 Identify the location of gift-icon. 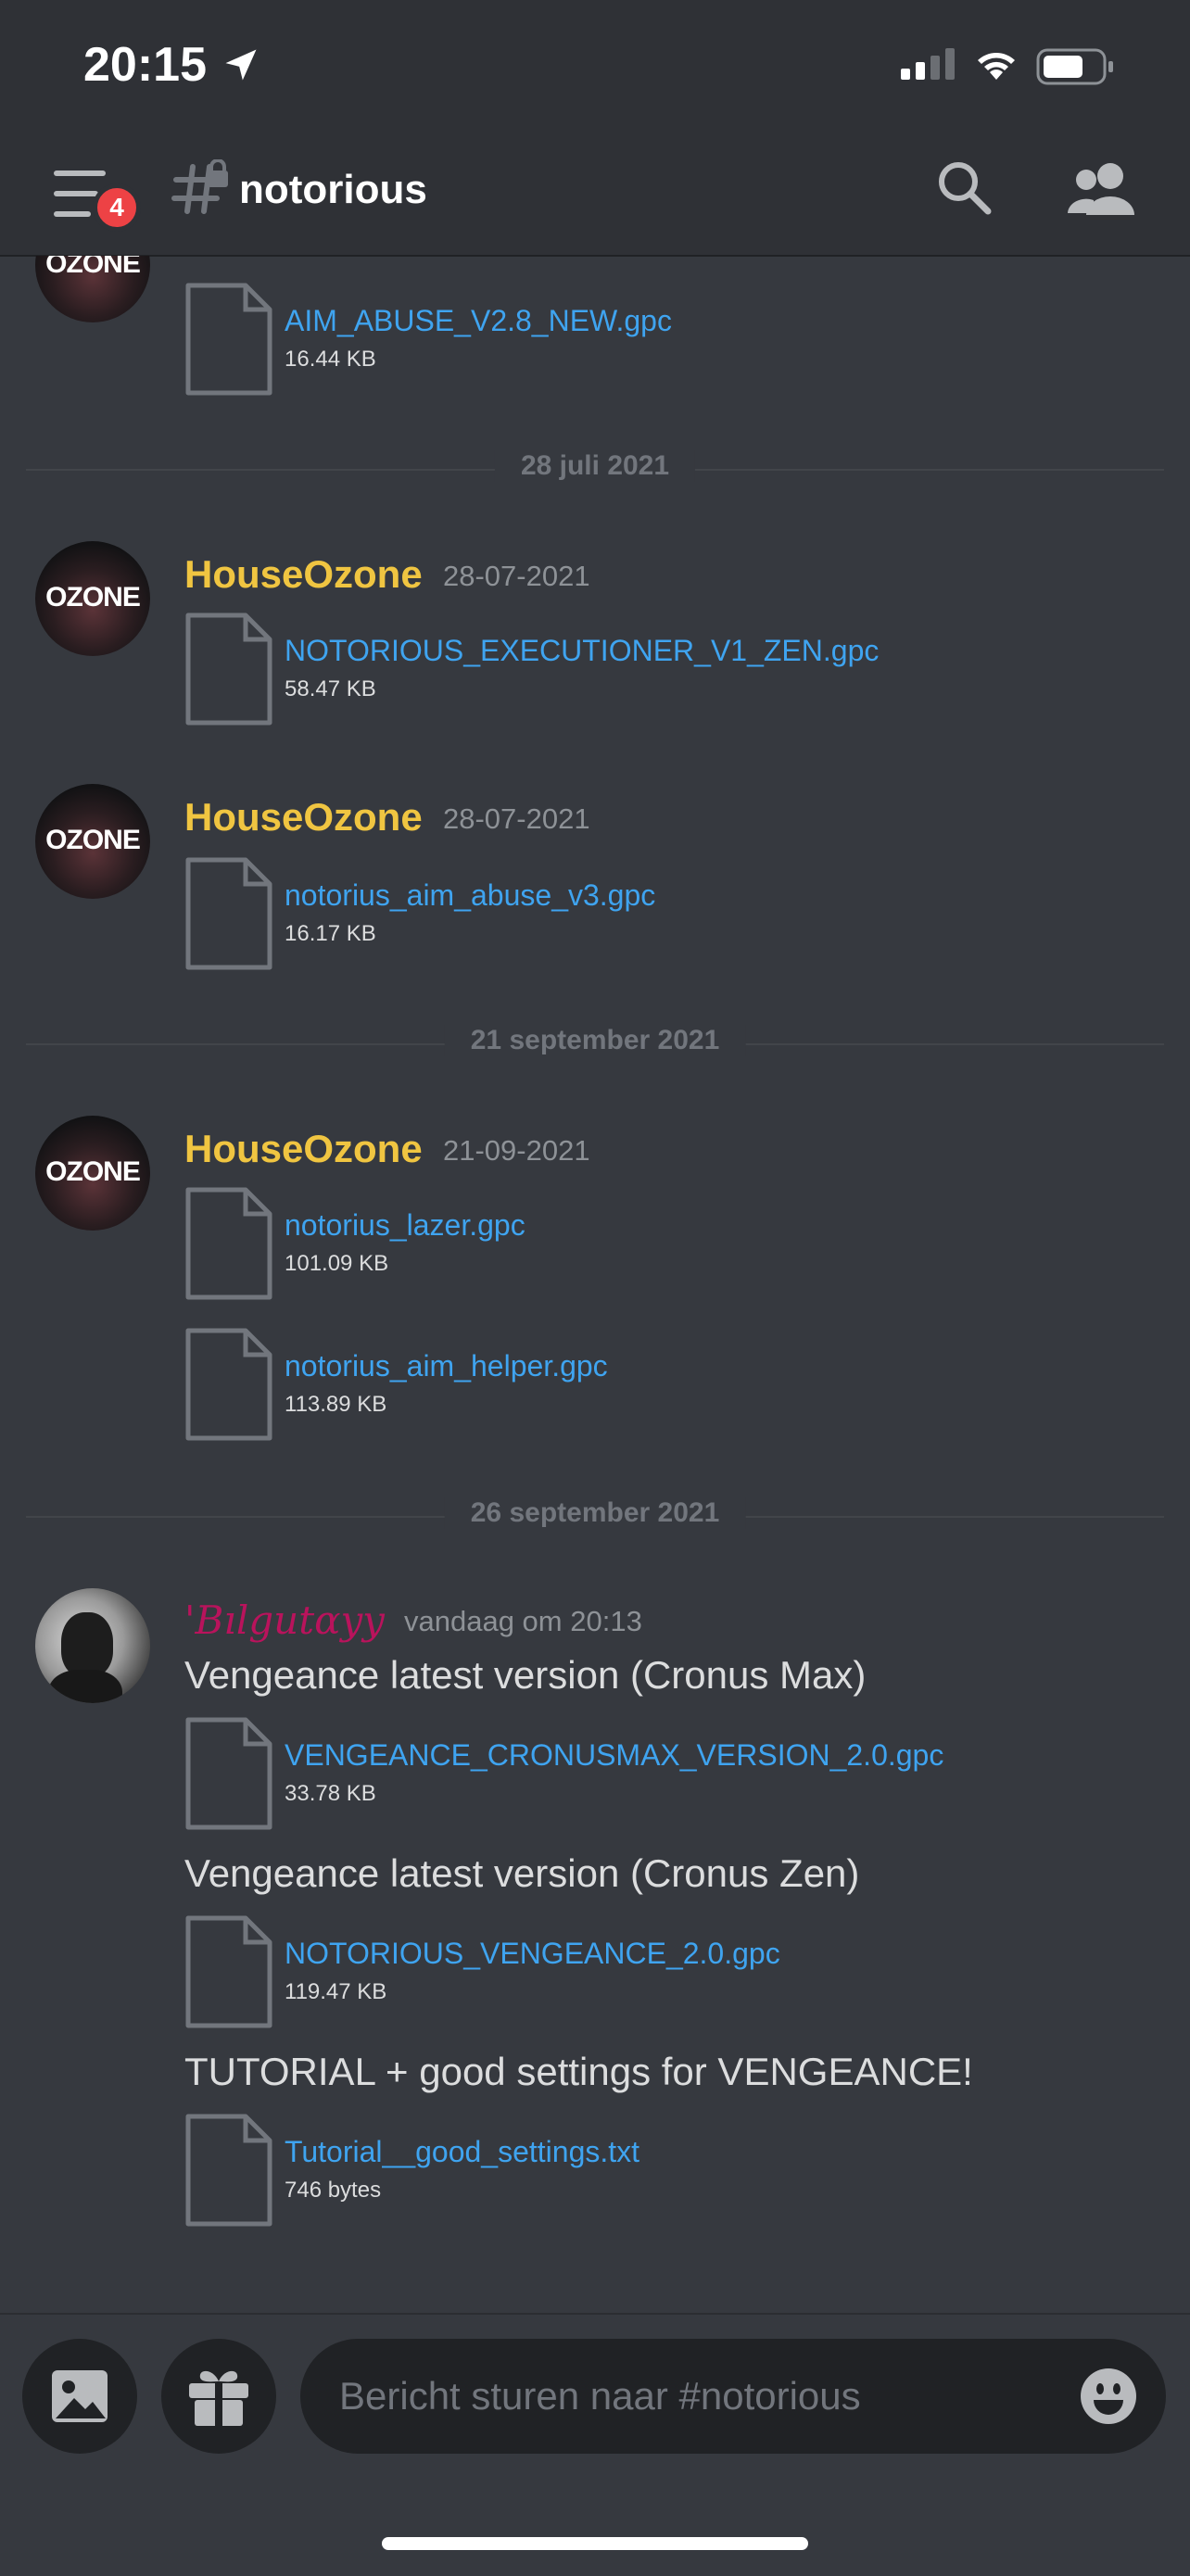
(218, 2398).